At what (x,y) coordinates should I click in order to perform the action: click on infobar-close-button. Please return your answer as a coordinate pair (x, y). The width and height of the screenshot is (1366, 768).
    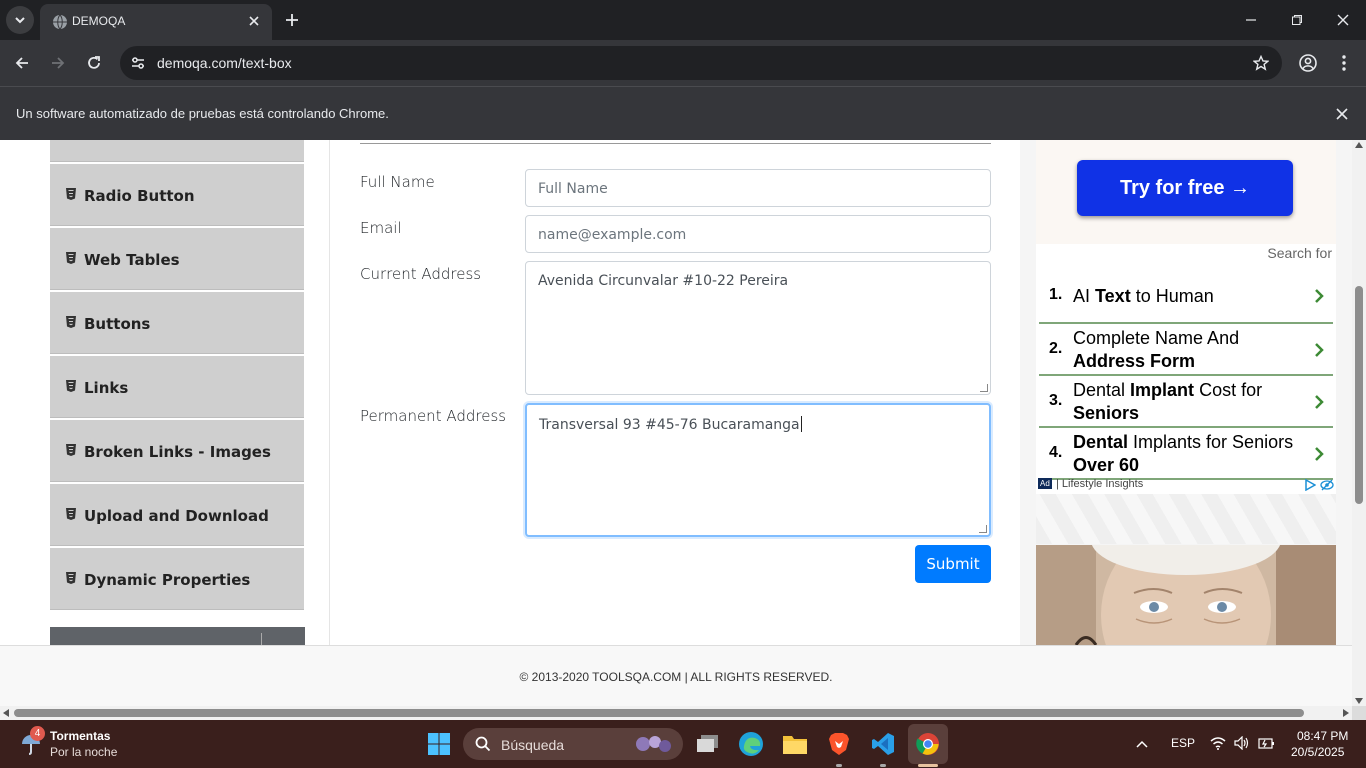
    Looking at the image, I should click on (1342, 114).